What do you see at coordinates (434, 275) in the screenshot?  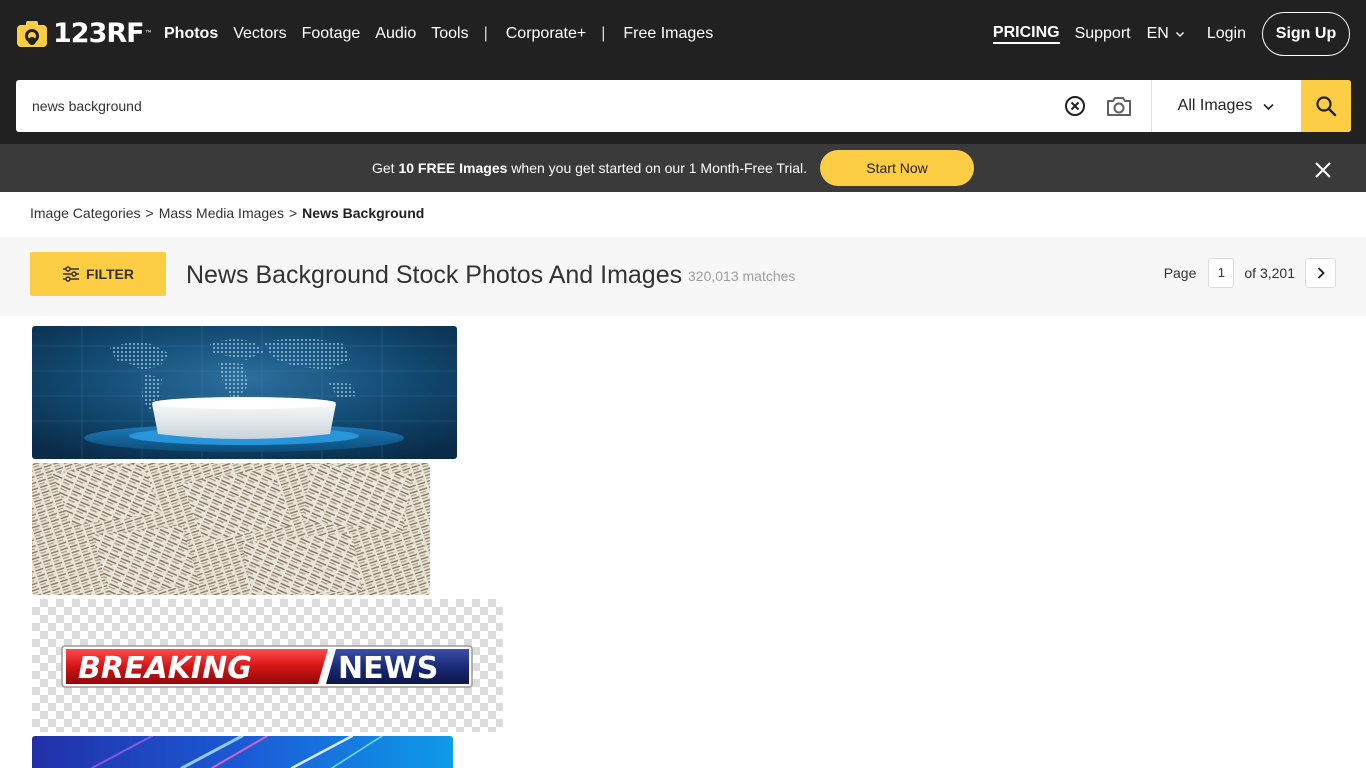 I see `page-title: News Background Stock Photos And Images` at bounding box center [434, 275].